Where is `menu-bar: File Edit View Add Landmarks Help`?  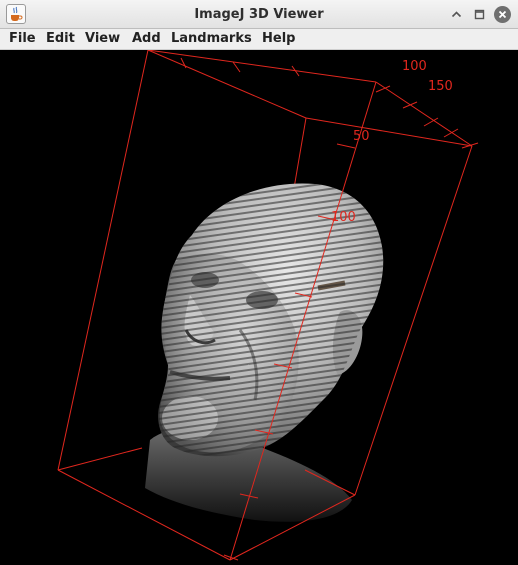 menu-bar: File Edit View Add Landmarks Help is located at coordinates (259, 39).